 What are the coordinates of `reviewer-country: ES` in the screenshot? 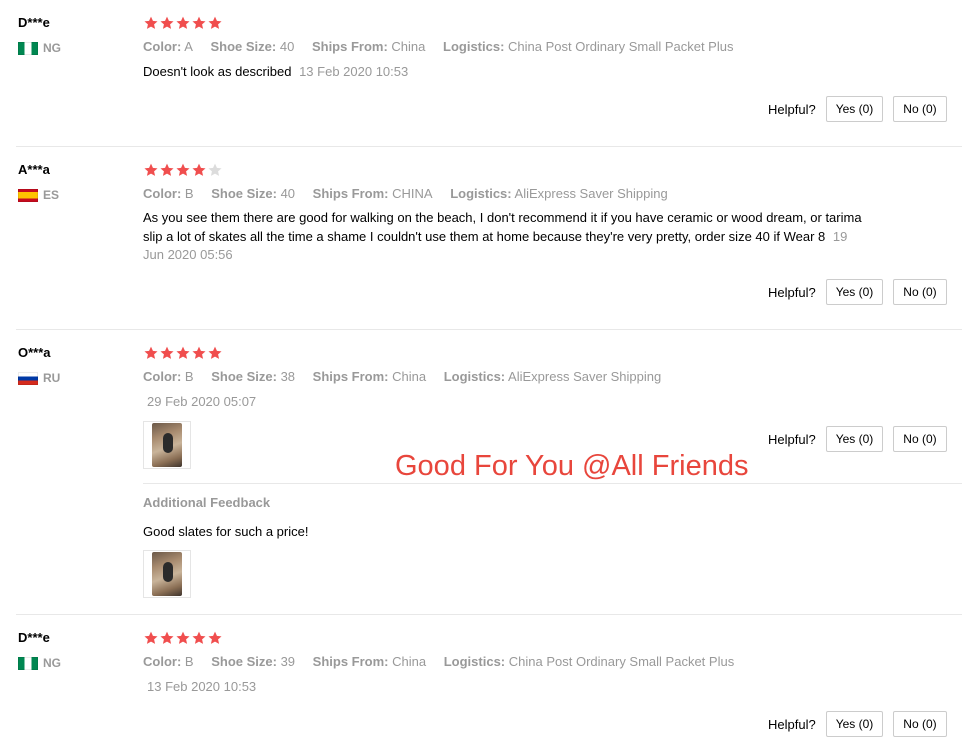 It's located at (38, 195).